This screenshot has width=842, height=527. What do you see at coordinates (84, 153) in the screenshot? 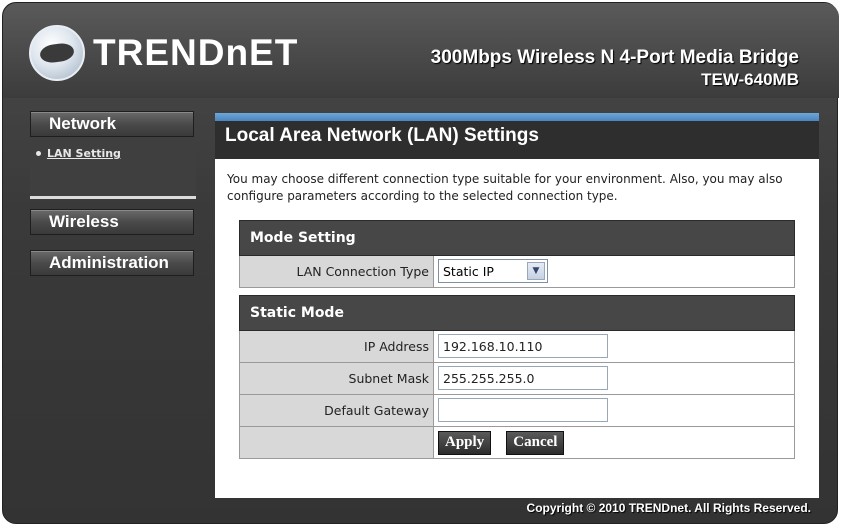
I see `nav-lan-setting-label: LAN Setting` at bounding box center [84, 153].